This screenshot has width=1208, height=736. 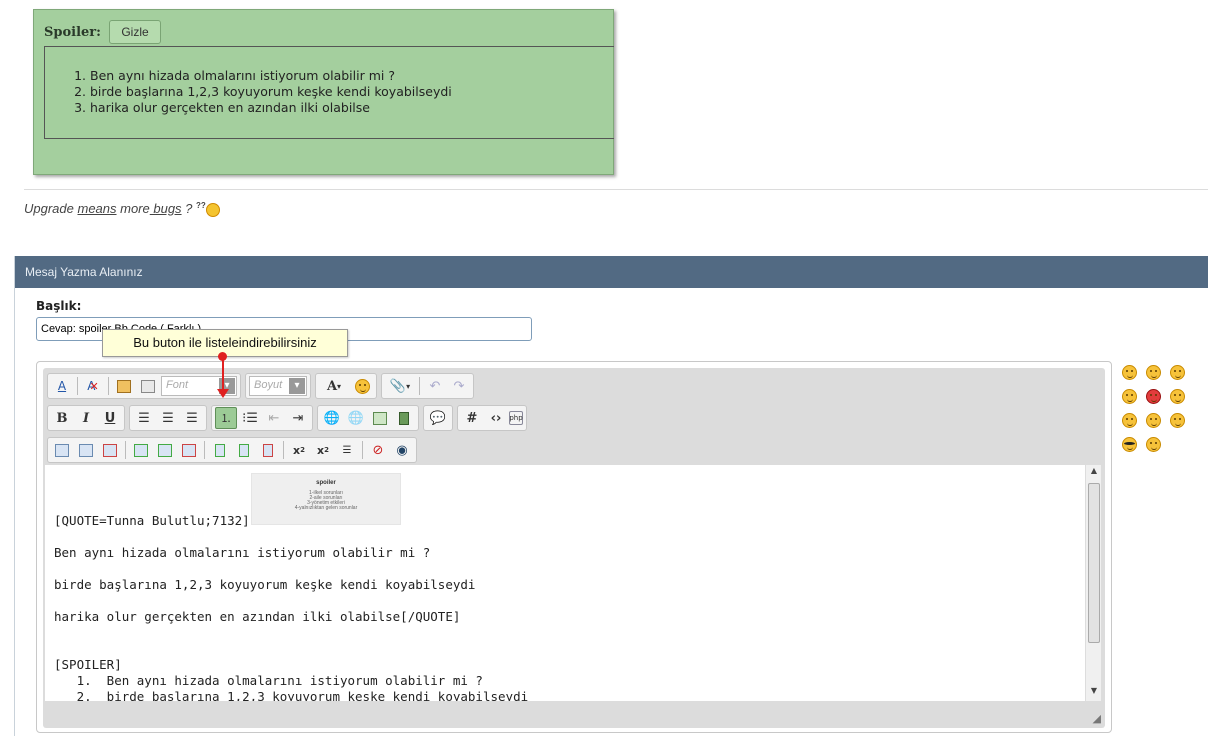 What do you see at coordinates (220, 450) in the screenshot?
I see `col-before-icon` at bounding box center [220, 450].